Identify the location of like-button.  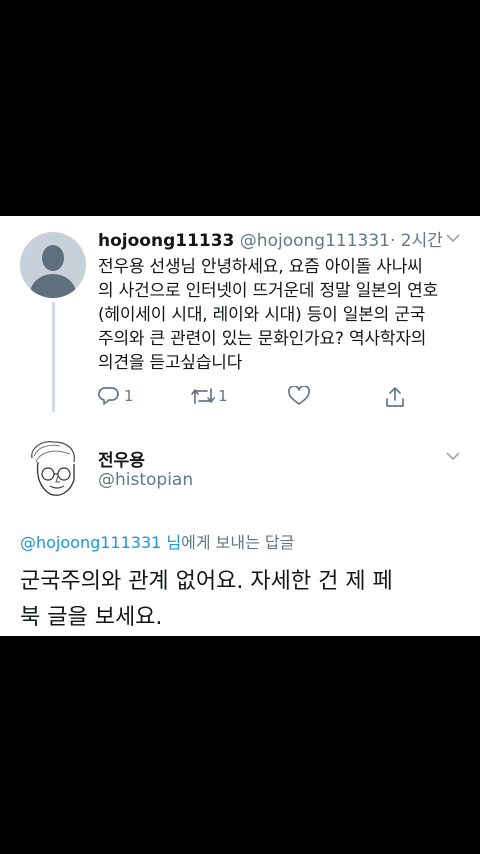
(299, 396).